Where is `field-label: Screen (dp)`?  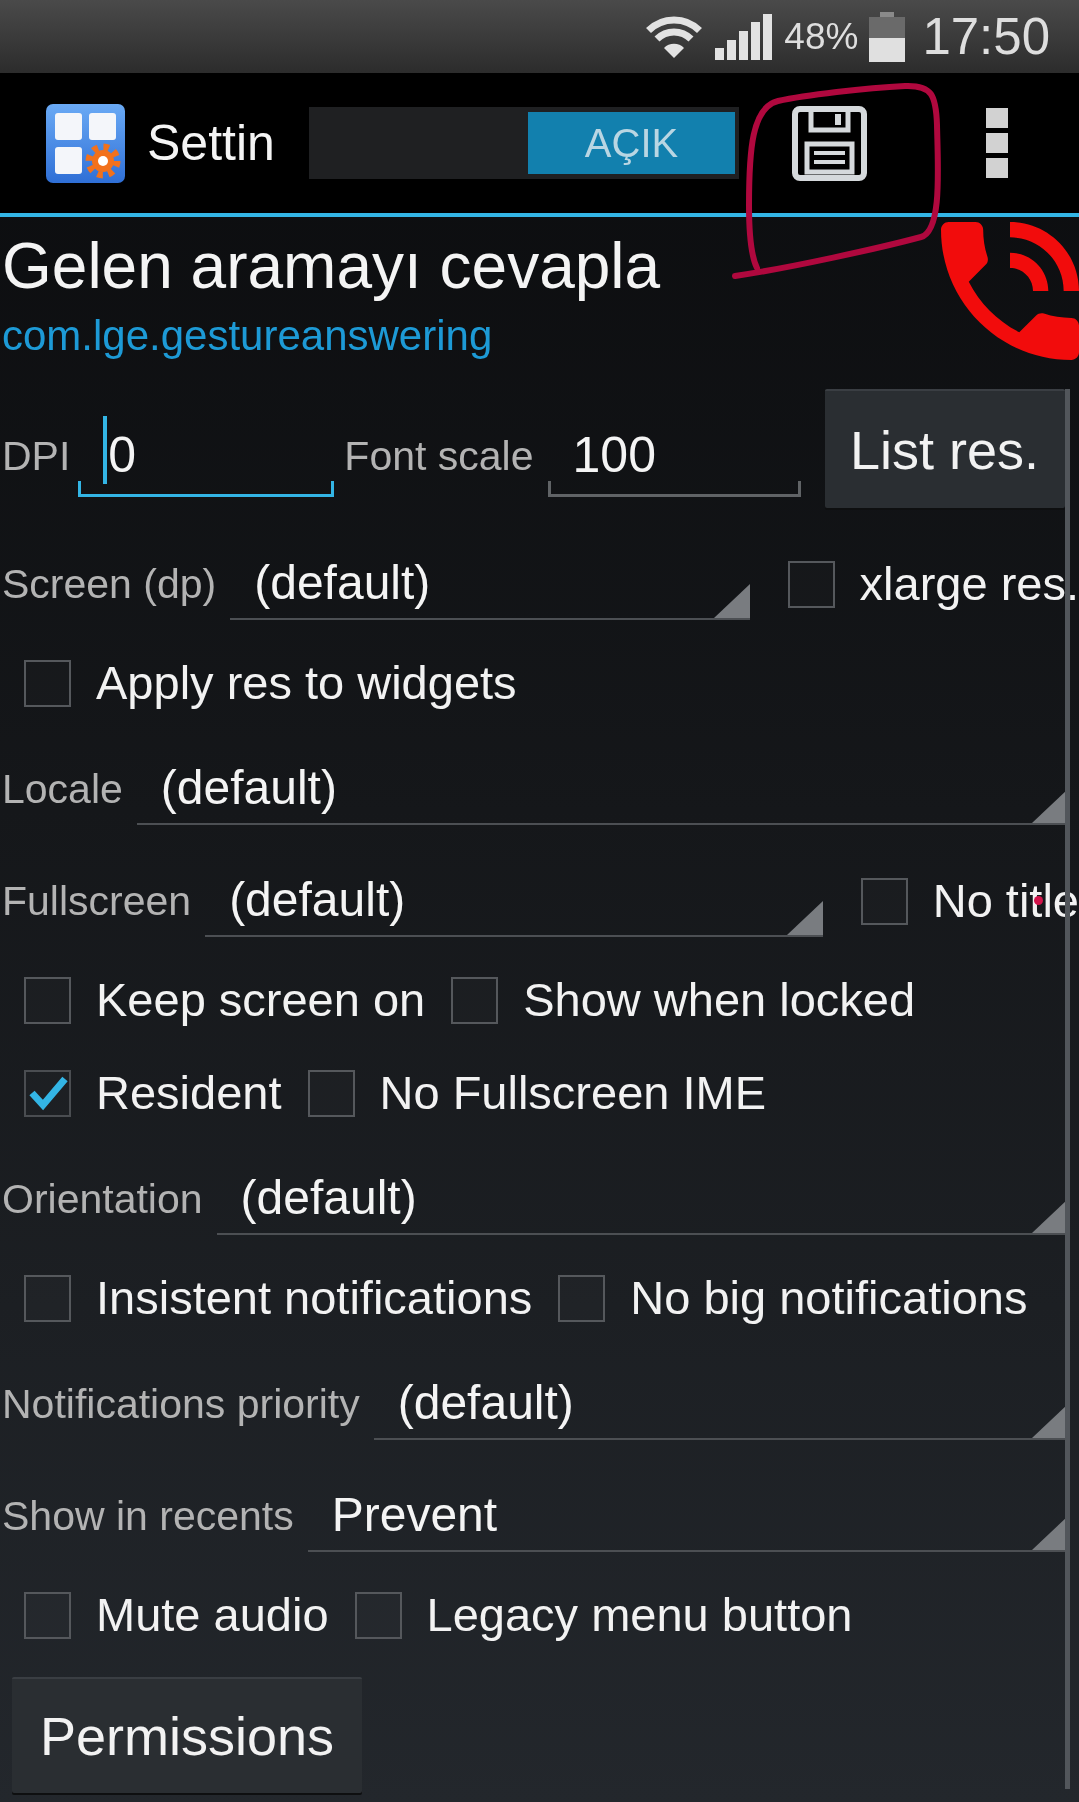
field-label: Screen (dp) is located at coordinates (109, 584).